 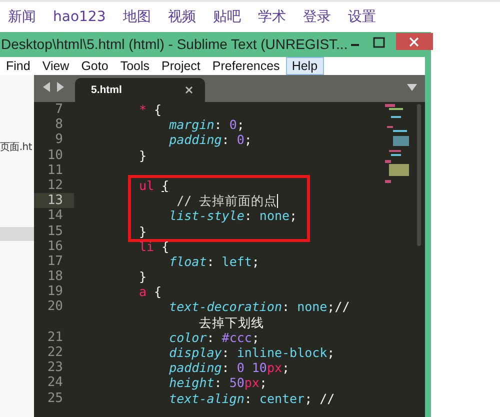 What do you see at coordinates (229, 368) in the screenshot?
I see `code-line: padding: 0 10px;` at bounding box center [229, 368].